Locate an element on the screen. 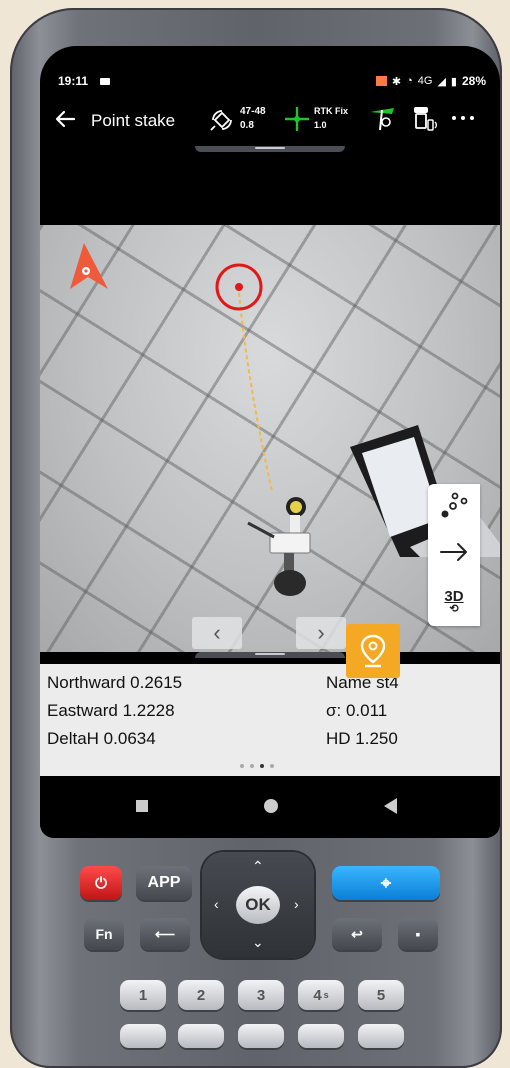 The image size is (510, 1068). satellite-count: 47-48 is located at coordinates (253, 111).